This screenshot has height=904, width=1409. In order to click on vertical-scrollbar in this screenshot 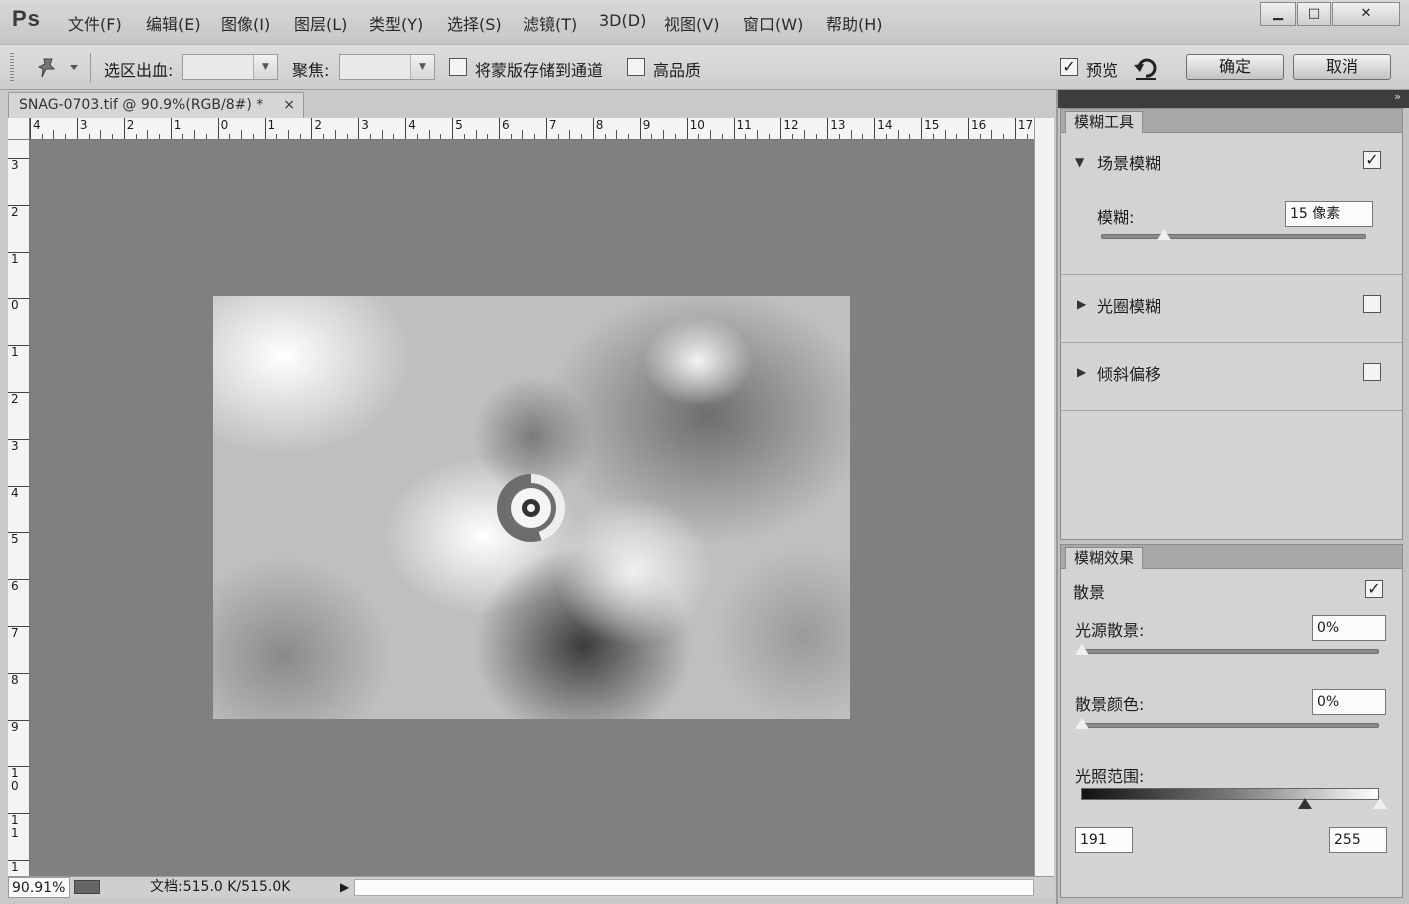, I will do `click(1044, 497)`.